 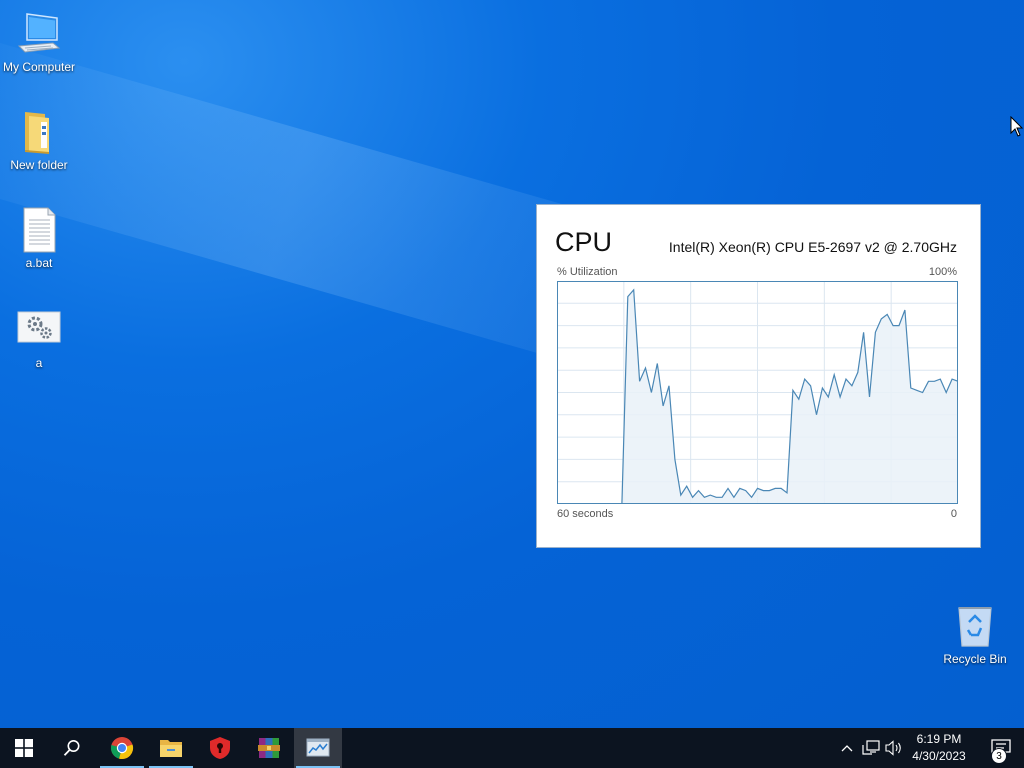 What do you see at coordinates (942, 272) in the screenshot?
I see `utilization-max-label: 100%` at bounding box center [942, 272].